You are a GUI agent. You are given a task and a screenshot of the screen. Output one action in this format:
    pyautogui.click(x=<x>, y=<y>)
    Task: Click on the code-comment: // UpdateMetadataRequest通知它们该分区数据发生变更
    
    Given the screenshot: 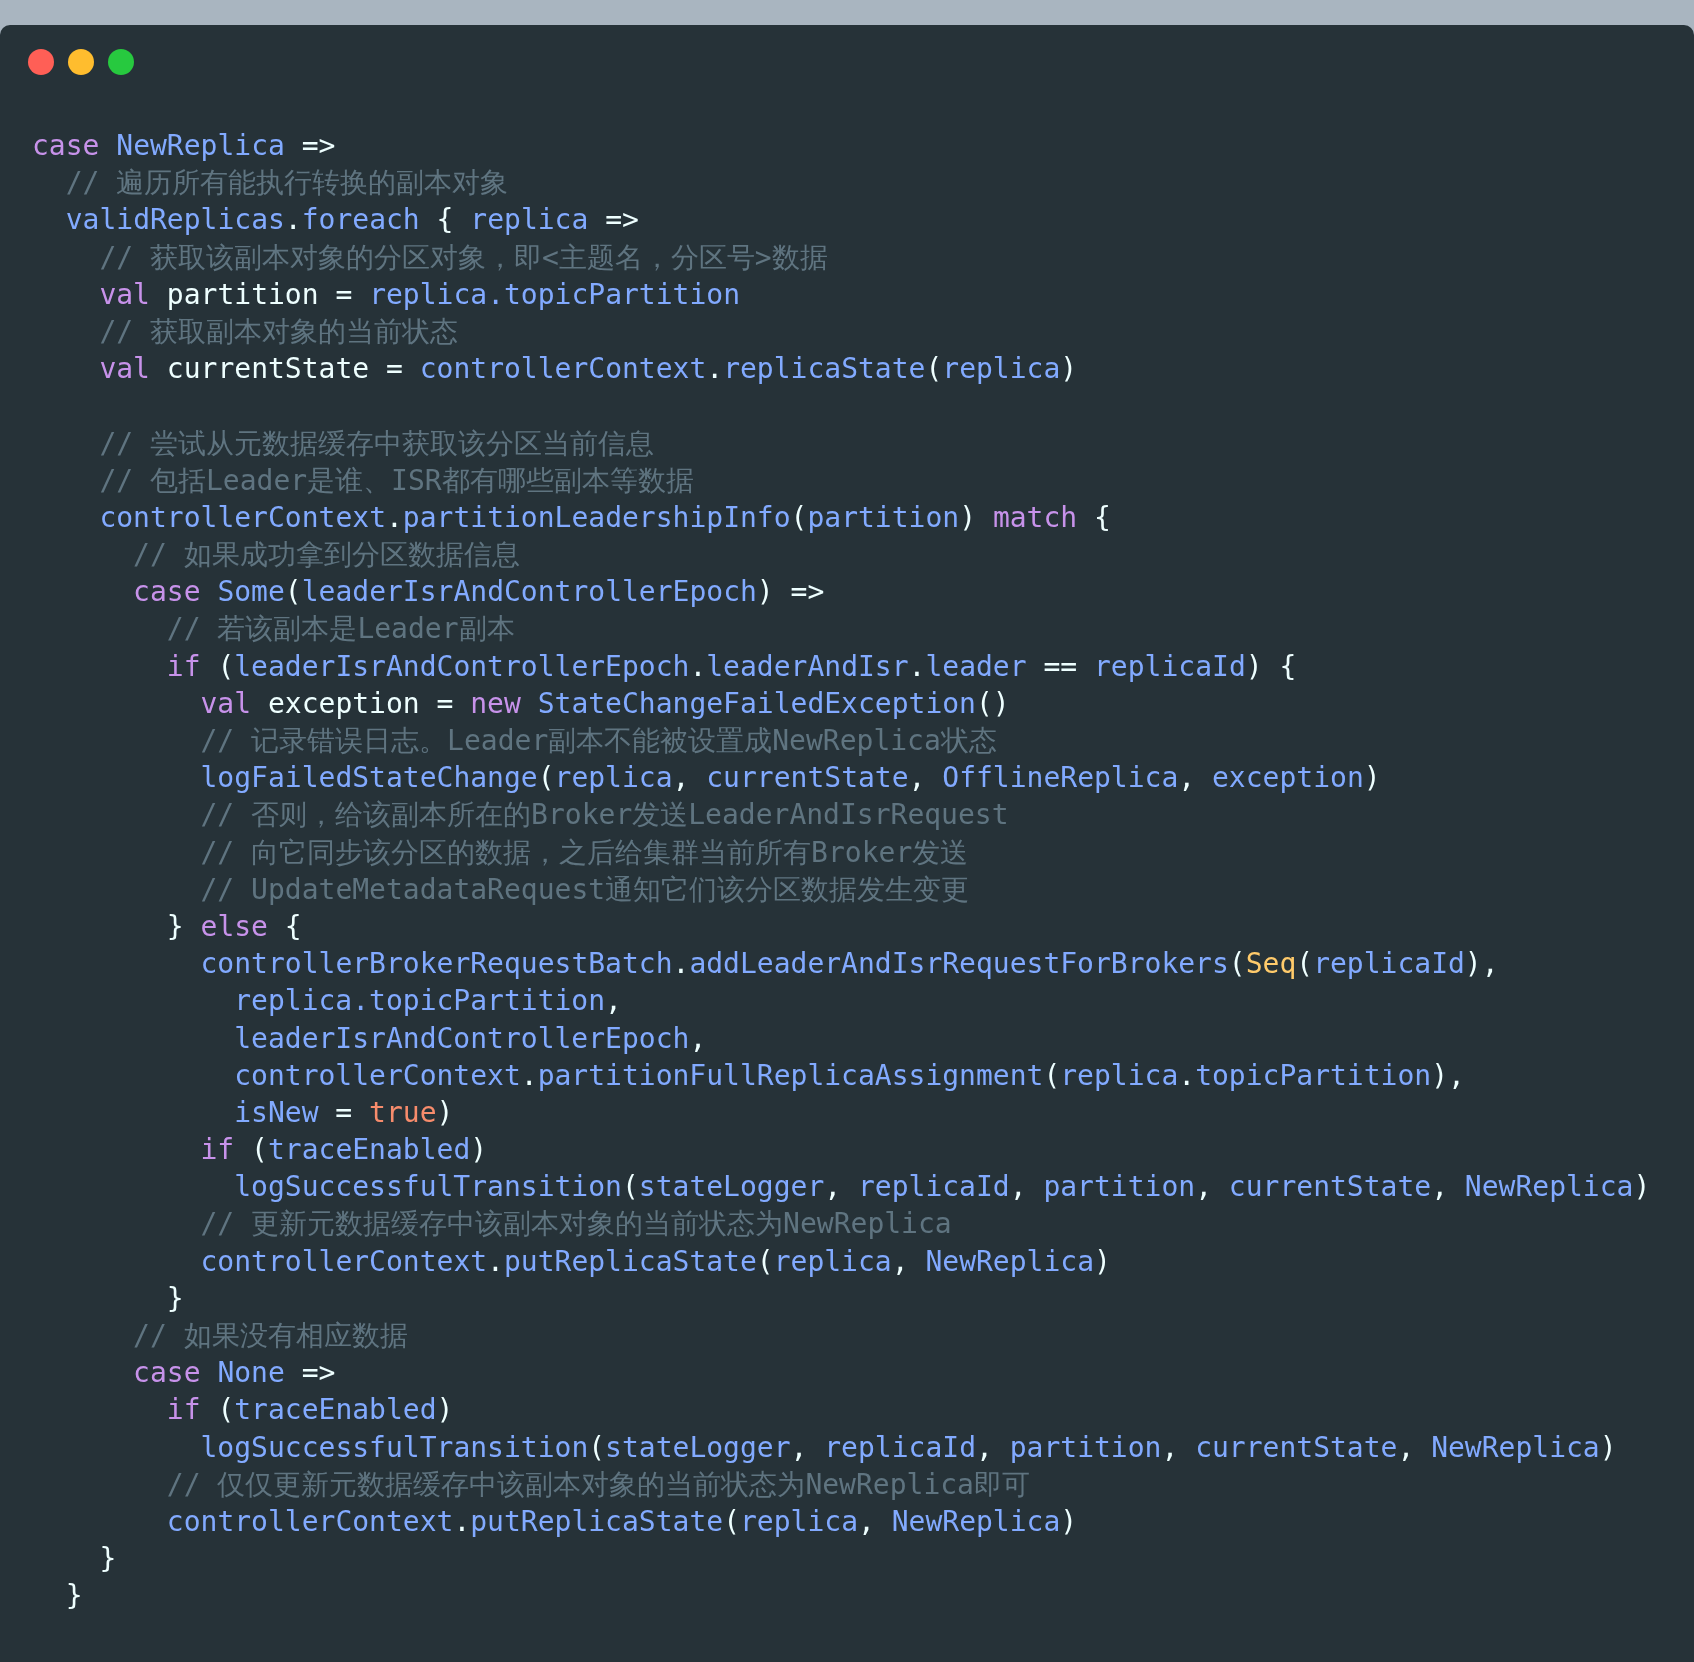 What is the action you would take?
    pyautogui.click(x=585, y=889)
    